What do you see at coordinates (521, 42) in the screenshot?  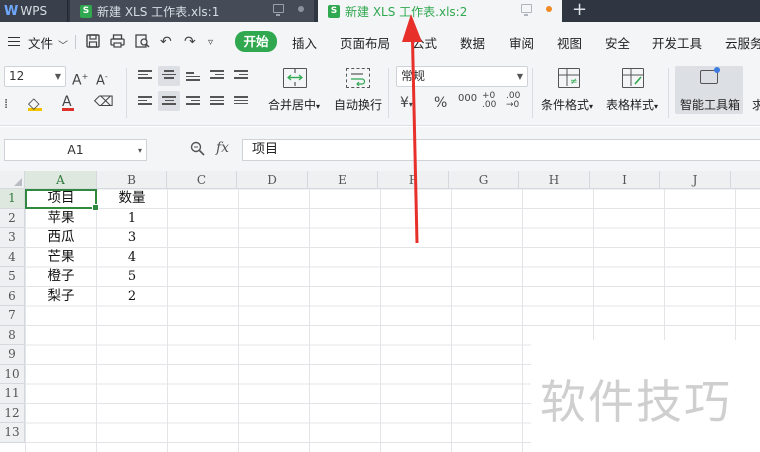 I see `tab-review: 审阅` at bounding box center [521, 42].